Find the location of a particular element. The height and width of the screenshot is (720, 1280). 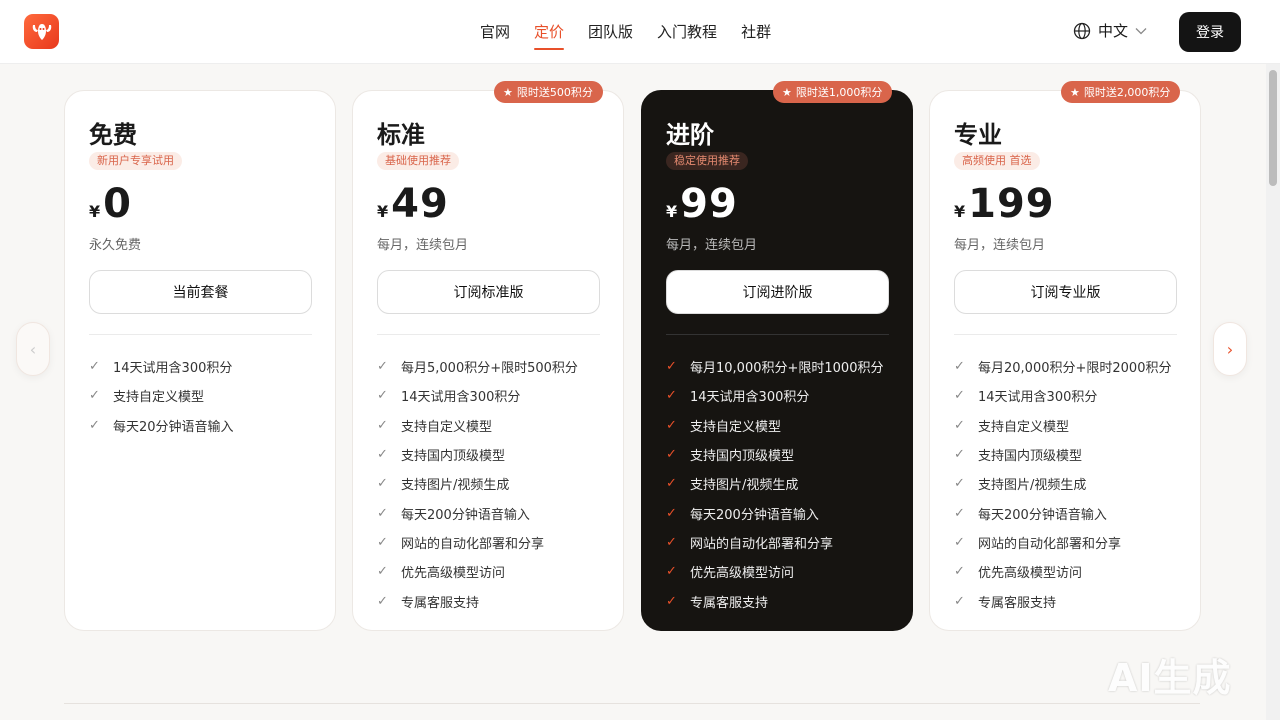

promo-badge-label: 限时送1,000积分 is located at coordinates (839, 92).